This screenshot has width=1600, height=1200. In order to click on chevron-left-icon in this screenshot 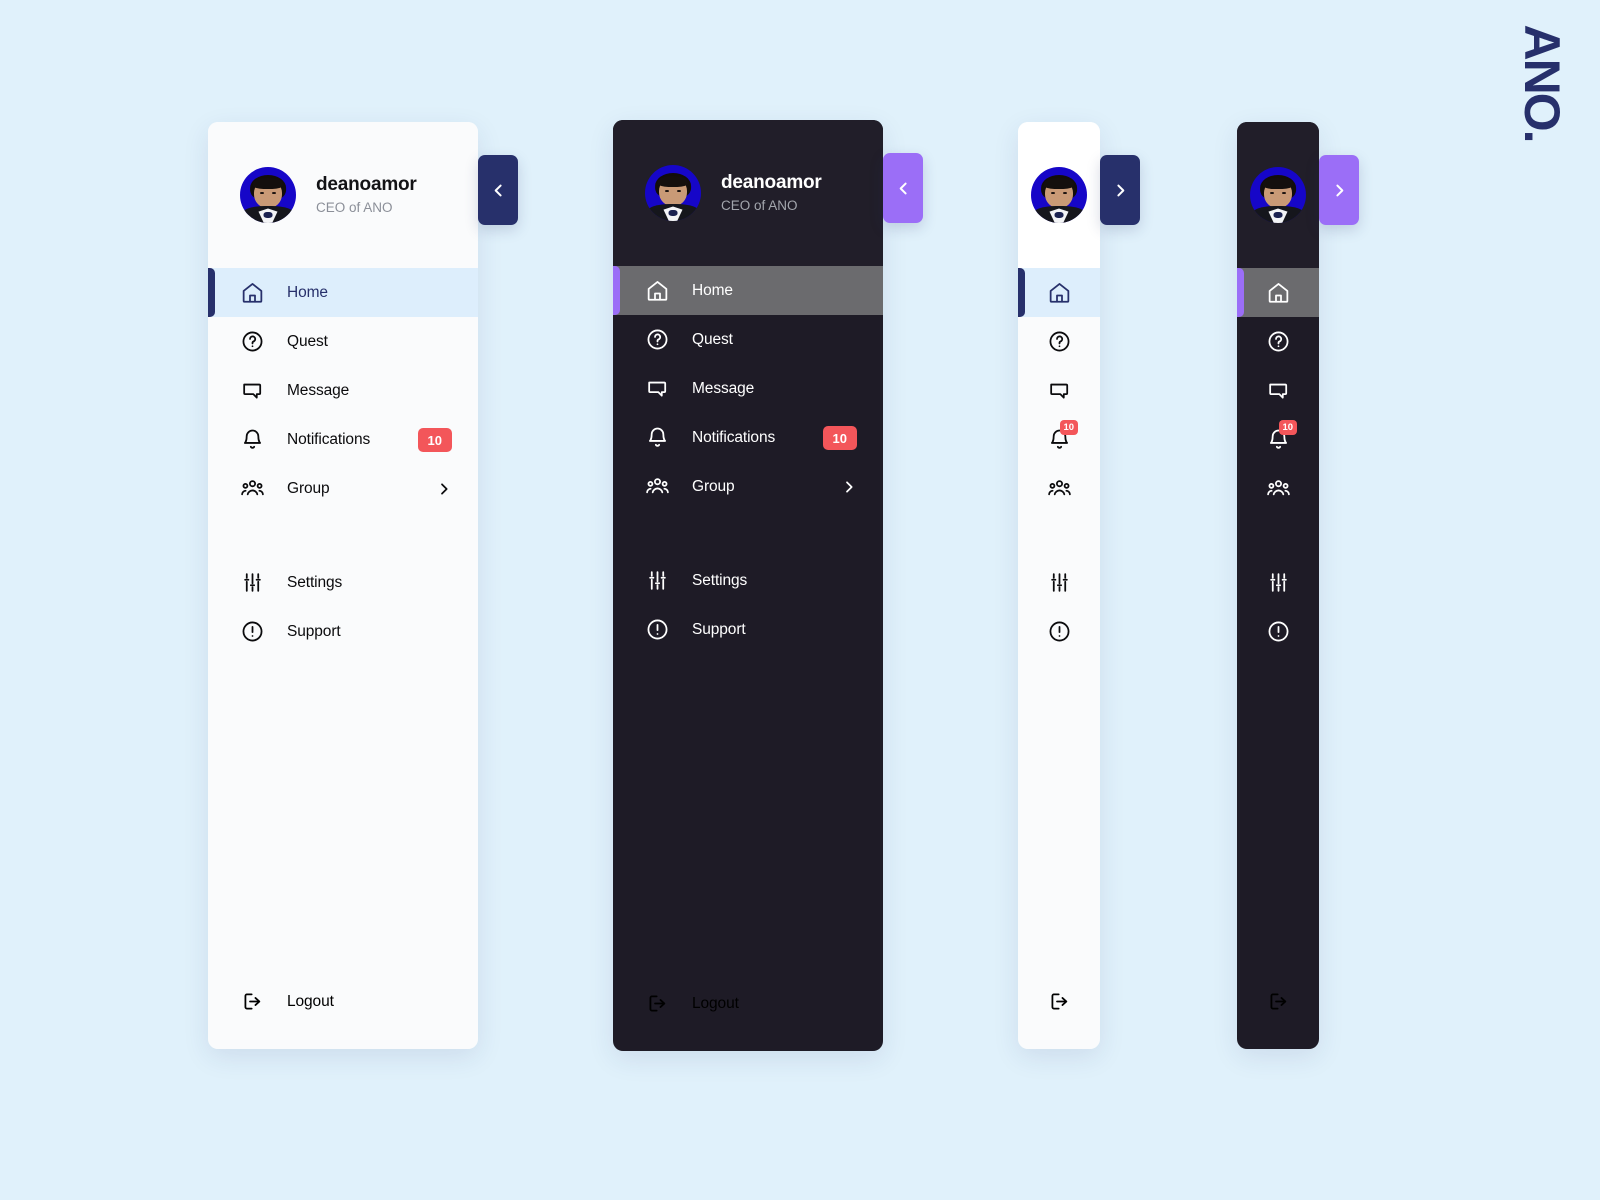, I will do `click(498, 190)`.